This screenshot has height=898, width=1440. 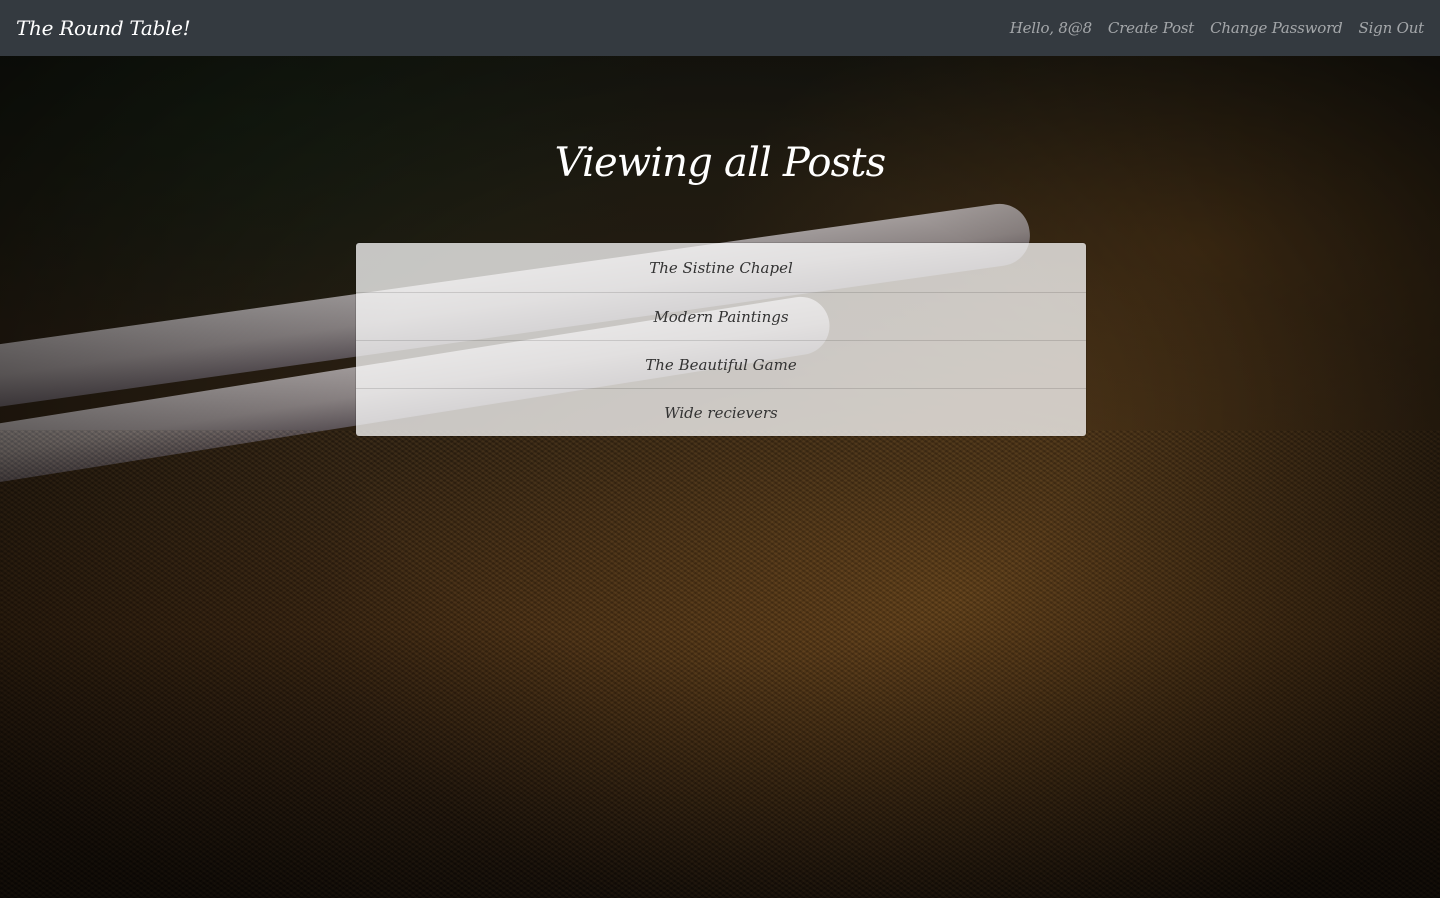 What do you see at coordinates (1392, 28) in the screenshot?
I see `sign-out-link: Sign Out` at bounding box center [1392, 28].